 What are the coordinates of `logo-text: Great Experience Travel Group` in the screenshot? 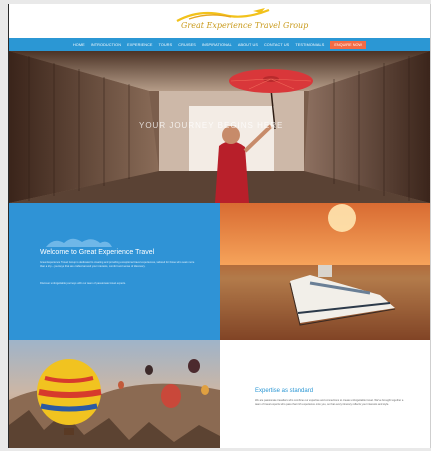 It's located at (245, 25).